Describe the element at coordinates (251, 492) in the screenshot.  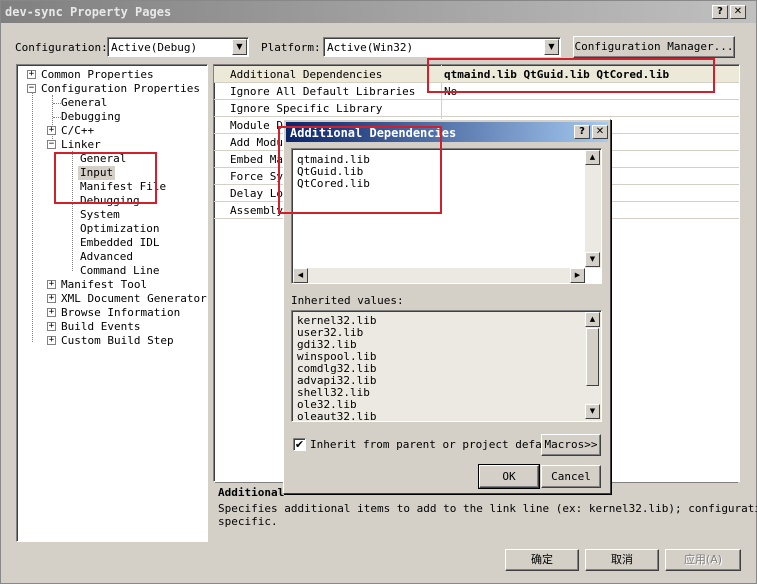
I see `description-title: Additional` at that location.